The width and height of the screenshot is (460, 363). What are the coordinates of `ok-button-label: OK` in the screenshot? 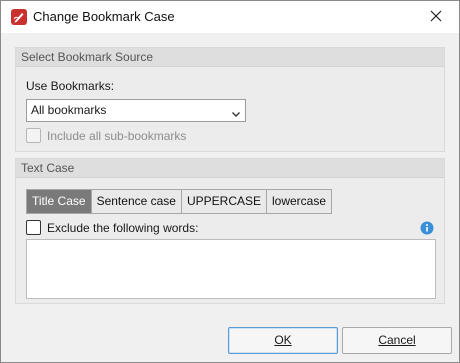 It's located at (283, 340).